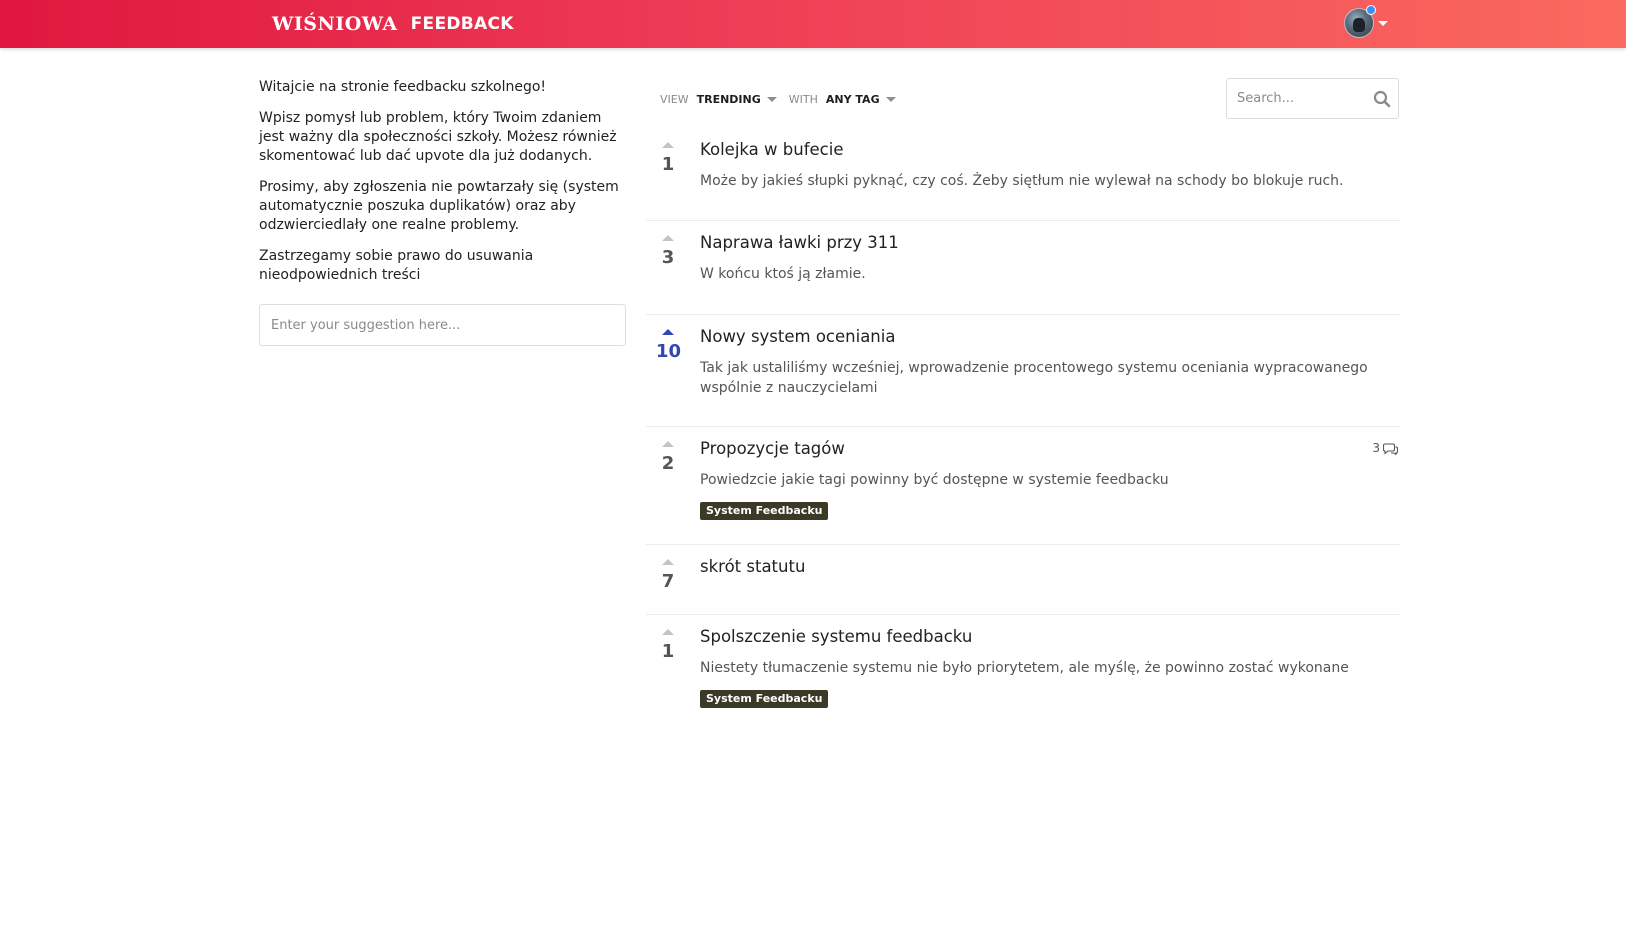 The height and width of the screenshot is (929, 1626). I want to click on top-navigation-bar: WIŚNIOWA FEEDBACK, so click(813, 24).